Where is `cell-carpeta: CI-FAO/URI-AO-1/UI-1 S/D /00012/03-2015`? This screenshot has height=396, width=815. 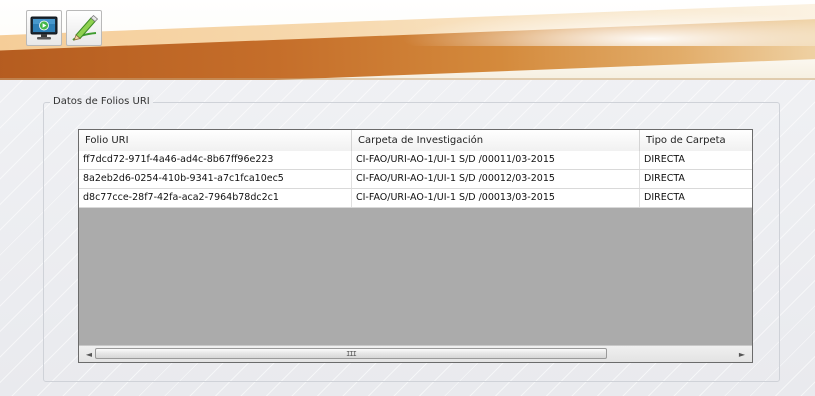 cell-carpeta: CI-FAO/URI-AO-1/UI-1 S/D /00012/03-2015 is located at coordinates (496, 179).